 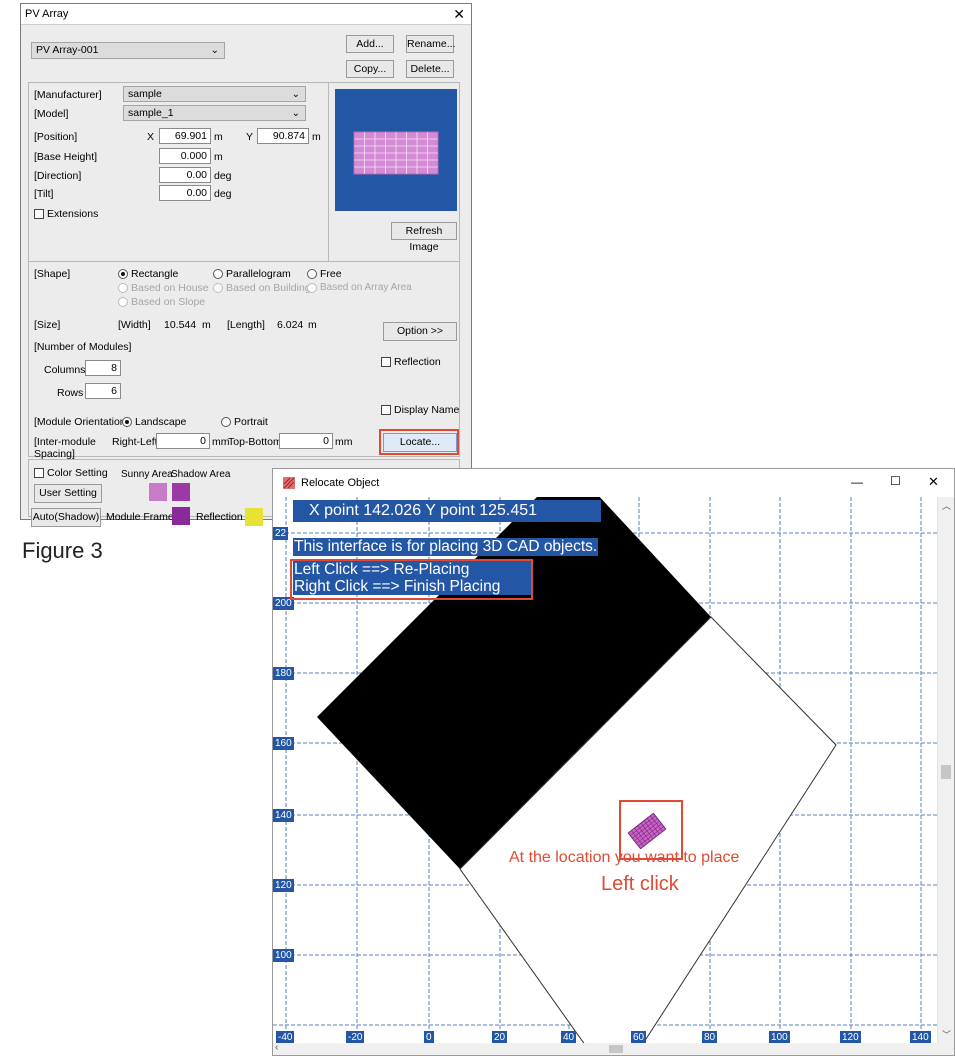 I want to click on reflection-checkbox, so click(x=386, y=362).